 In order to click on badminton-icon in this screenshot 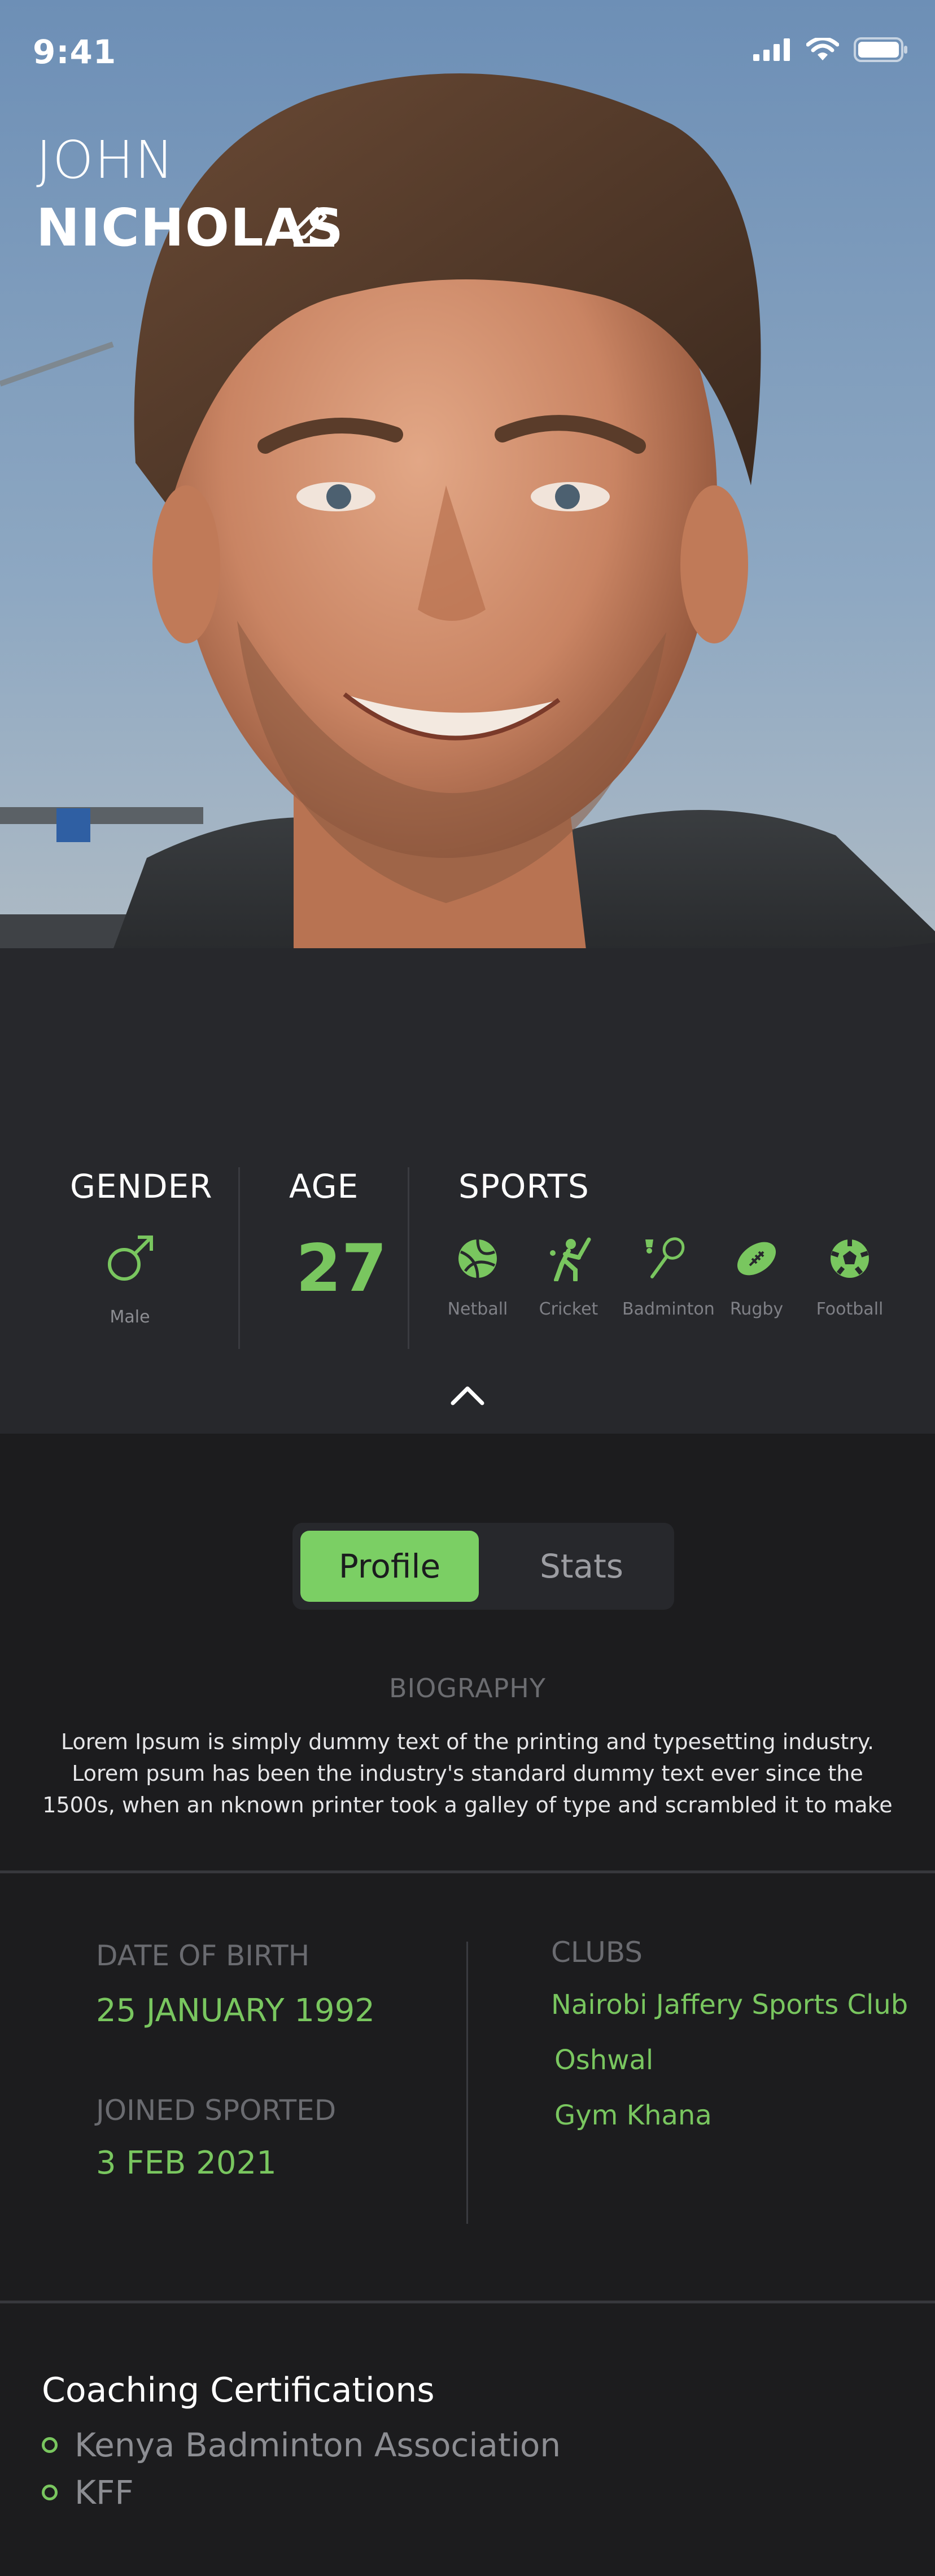, I will do `click(665, 1257)`.